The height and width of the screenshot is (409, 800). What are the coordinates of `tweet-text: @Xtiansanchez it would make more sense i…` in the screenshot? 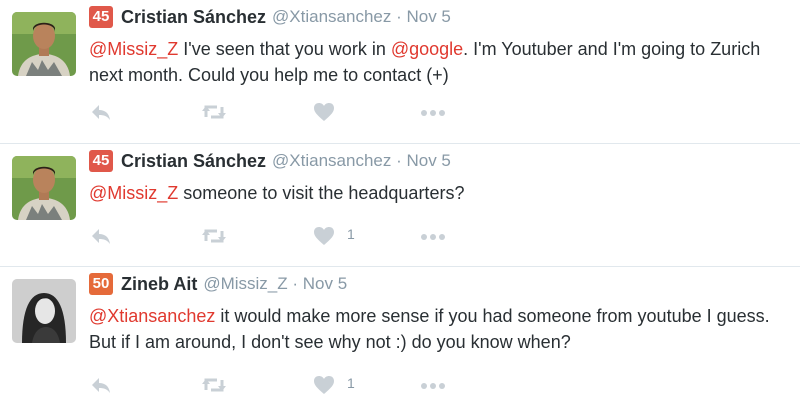 It's located at (434, 329).